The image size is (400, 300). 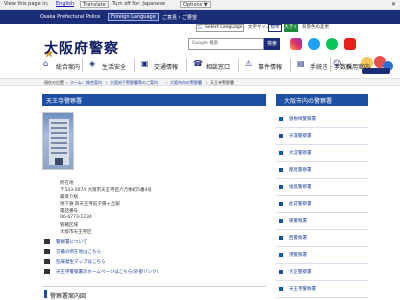 What do you see at coordinates (358, 67) in the screenshot?
I see `nav-label: 採用案内` at bounding box center [358, 67].